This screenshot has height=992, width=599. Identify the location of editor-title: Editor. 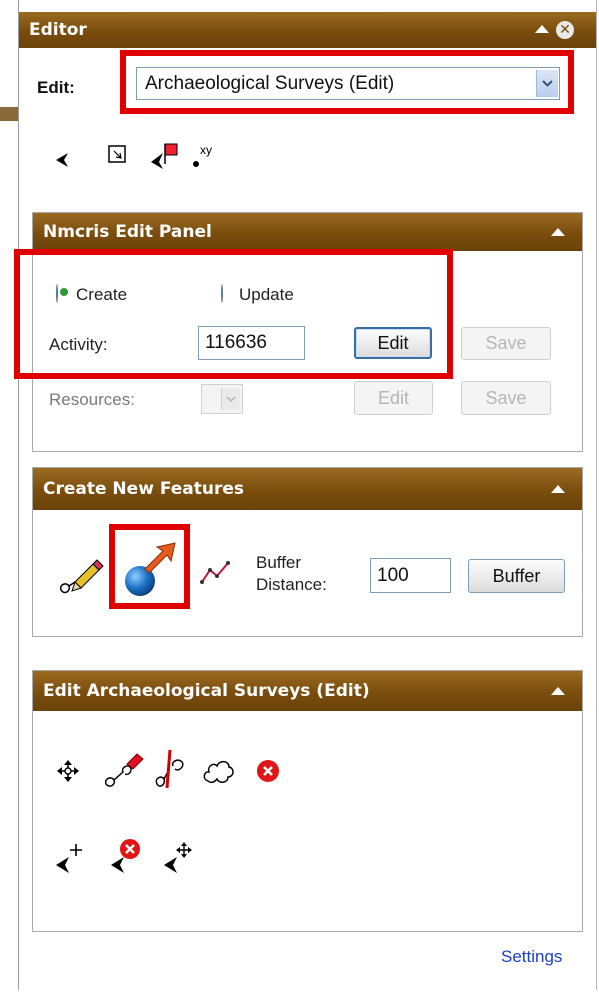
(58, 30).